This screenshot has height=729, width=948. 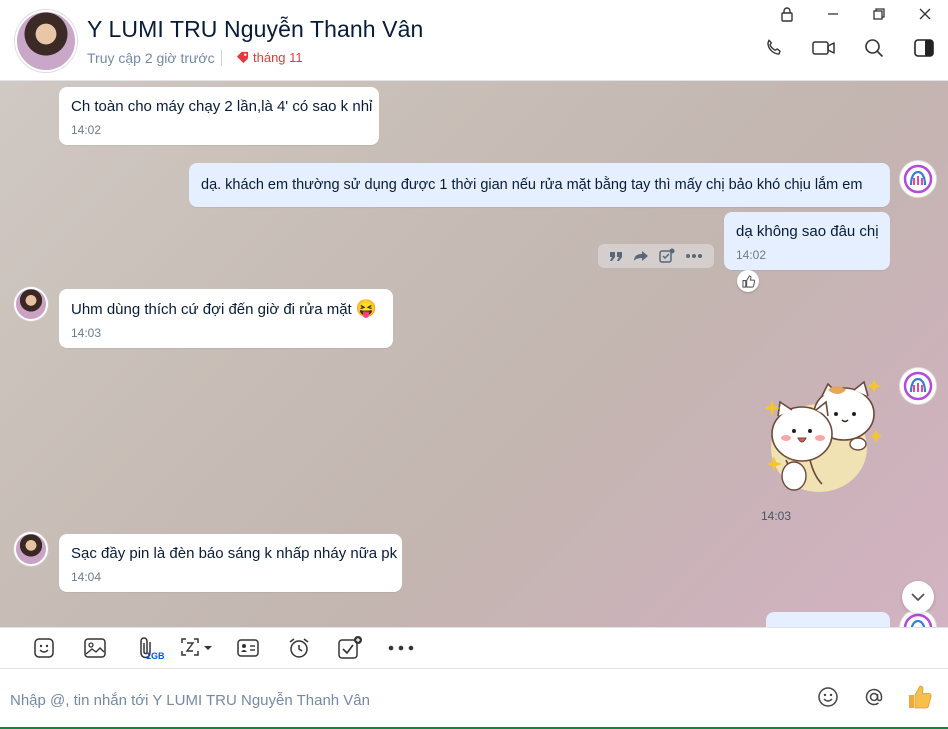 I want to click on emoji-button, so click(x=828, y=697).